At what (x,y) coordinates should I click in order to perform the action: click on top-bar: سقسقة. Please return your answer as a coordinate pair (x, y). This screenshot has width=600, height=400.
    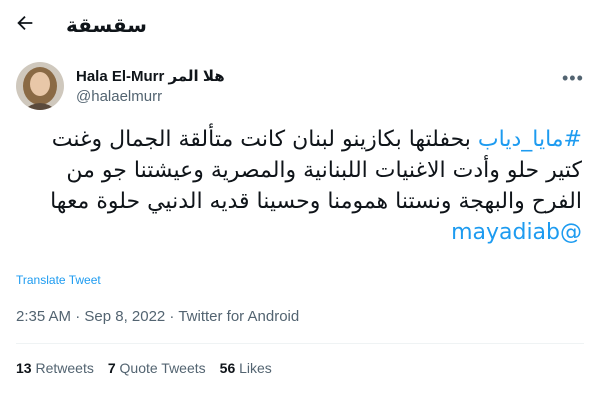
    Looking at the image, I should click on (300, 26).